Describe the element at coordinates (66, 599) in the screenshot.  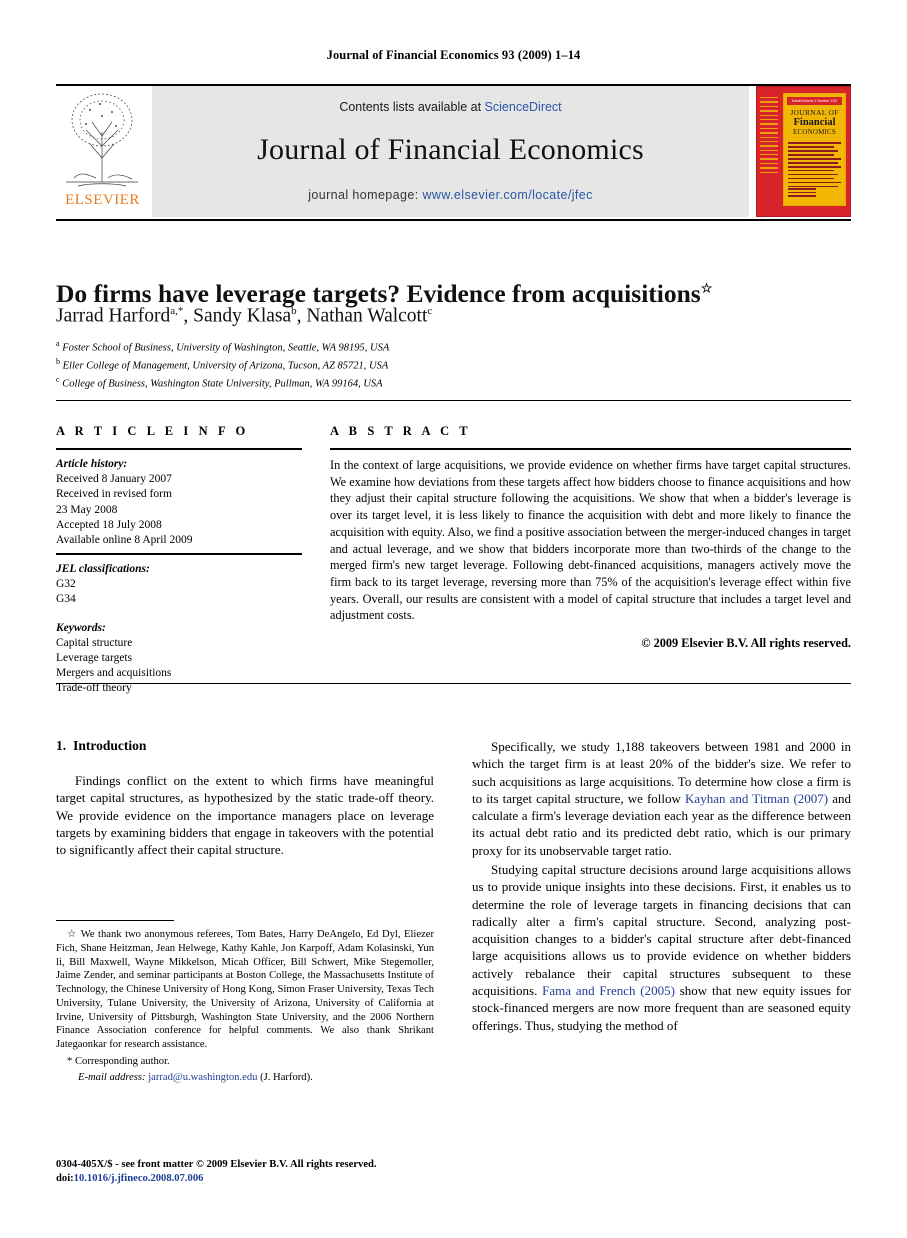
I see `jel-code-1: G34` at that location.